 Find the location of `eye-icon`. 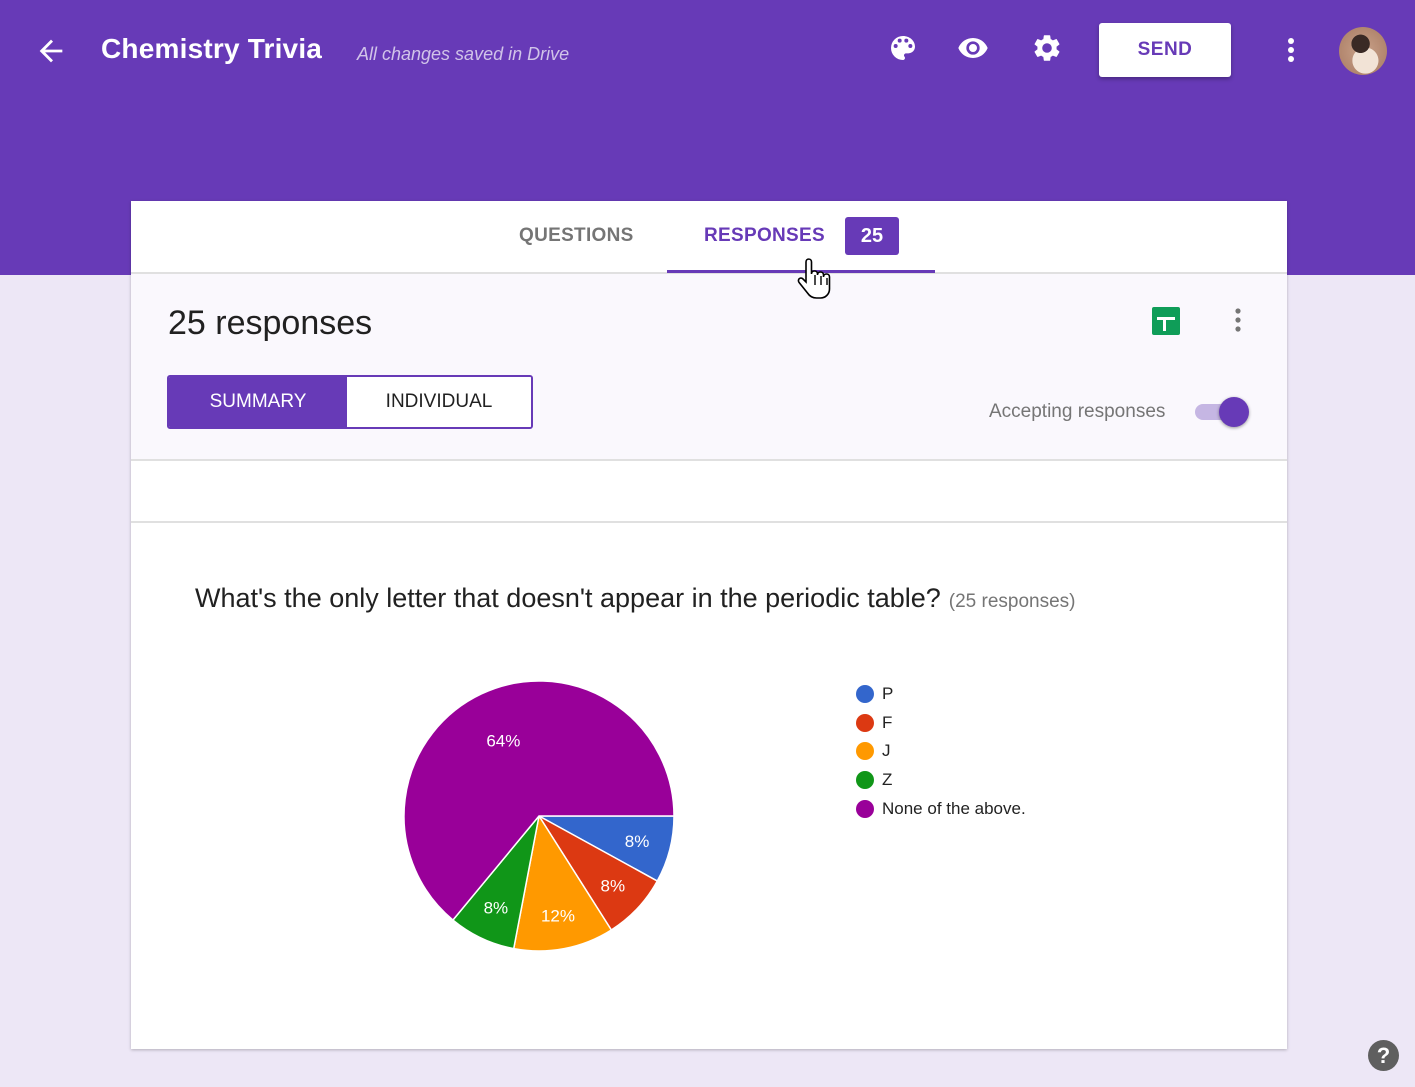

eye-icon is located at coordinates (973, 48).